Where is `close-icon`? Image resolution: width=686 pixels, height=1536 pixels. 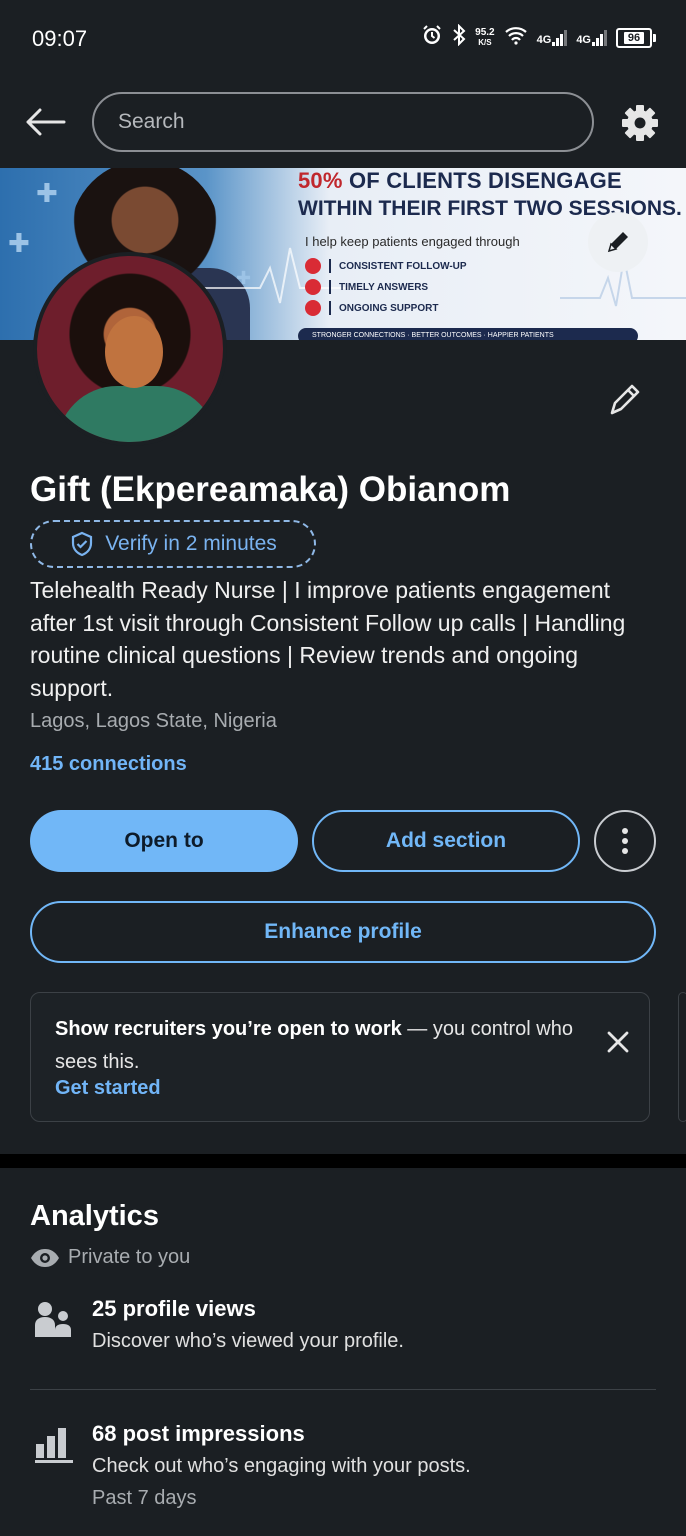
close-icon is located at coordinates (618, 1042).